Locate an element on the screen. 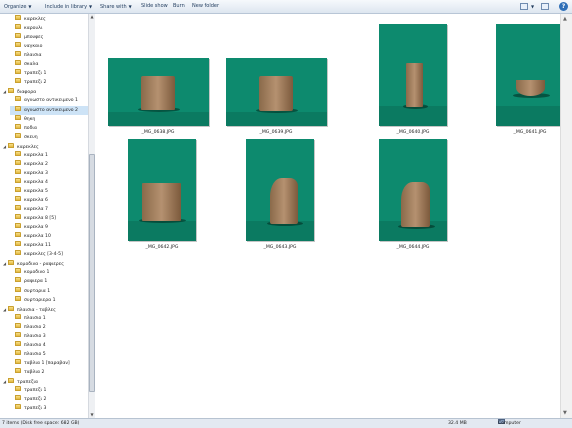  nav-folder-item: ταβλια 1 [παραβαν] is located at coordinates (49, 363).